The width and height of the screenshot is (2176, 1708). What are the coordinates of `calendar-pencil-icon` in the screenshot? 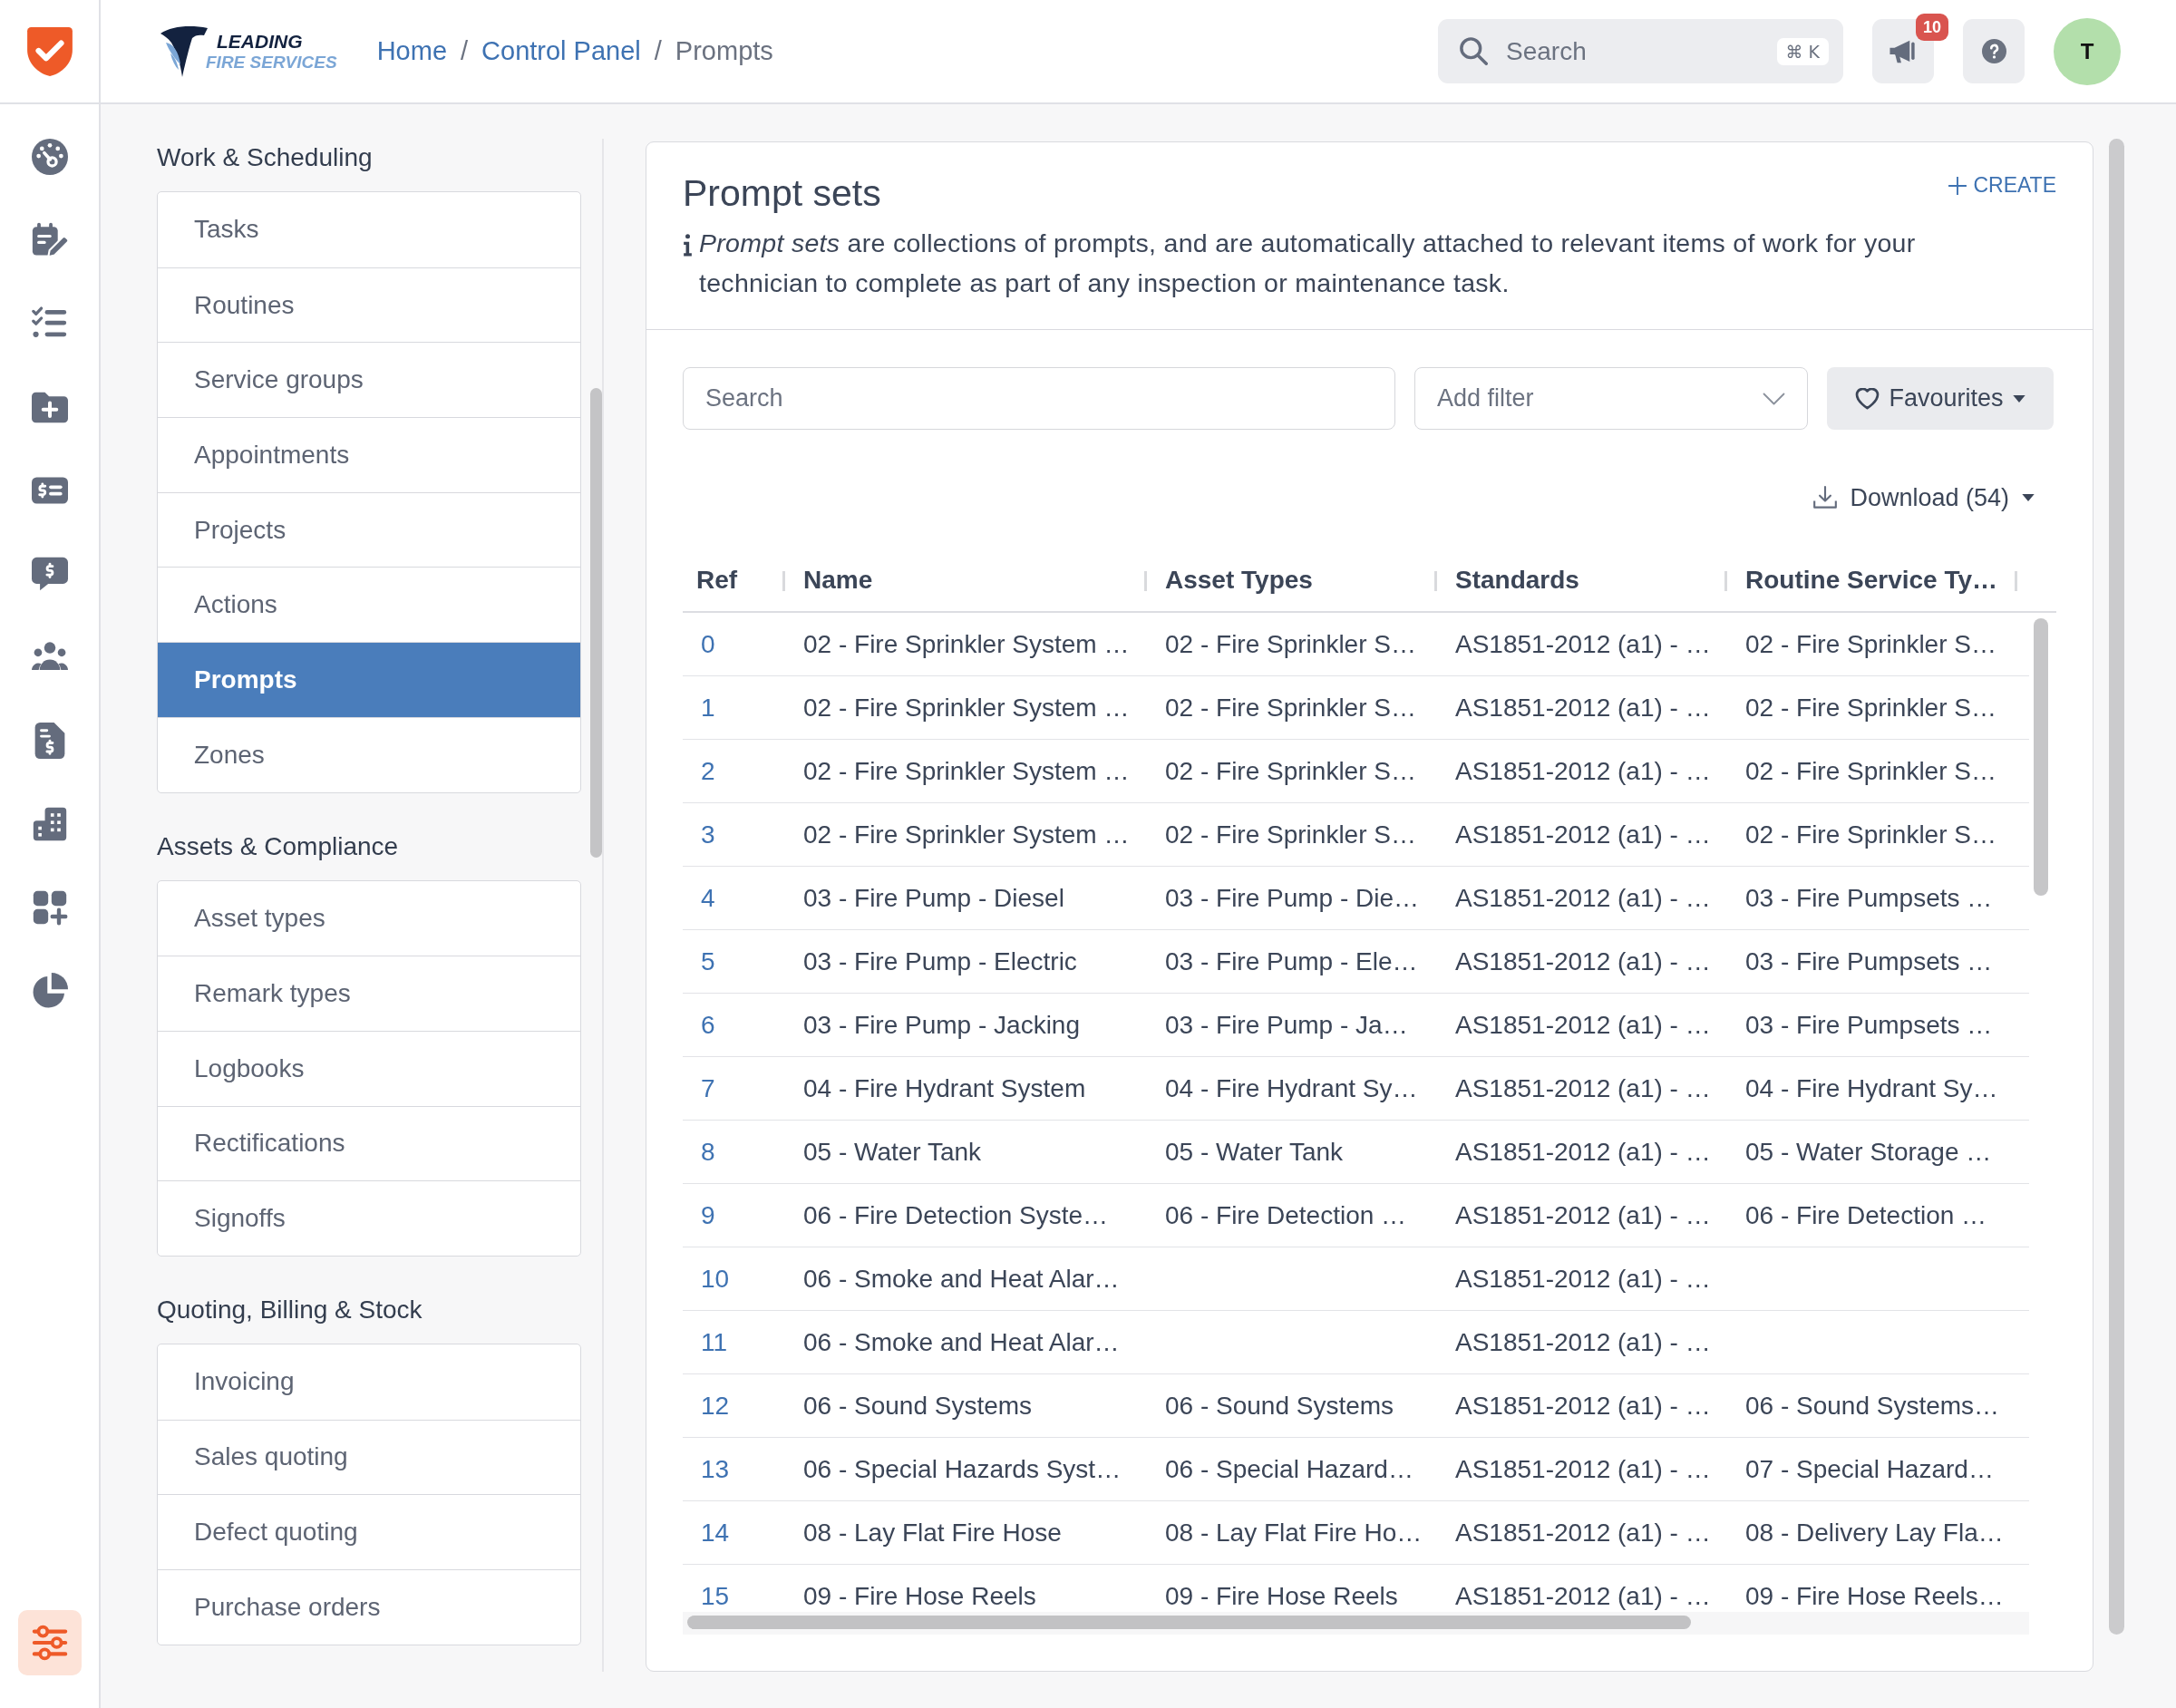 It's located at (49, 240).